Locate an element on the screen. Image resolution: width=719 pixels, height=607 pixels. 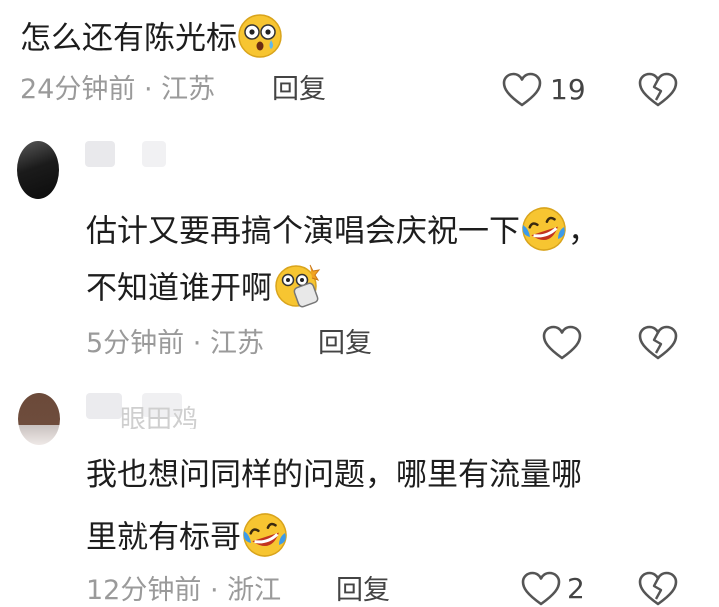
comment-time: 5分钟前 is located at coordinates (135, 343).